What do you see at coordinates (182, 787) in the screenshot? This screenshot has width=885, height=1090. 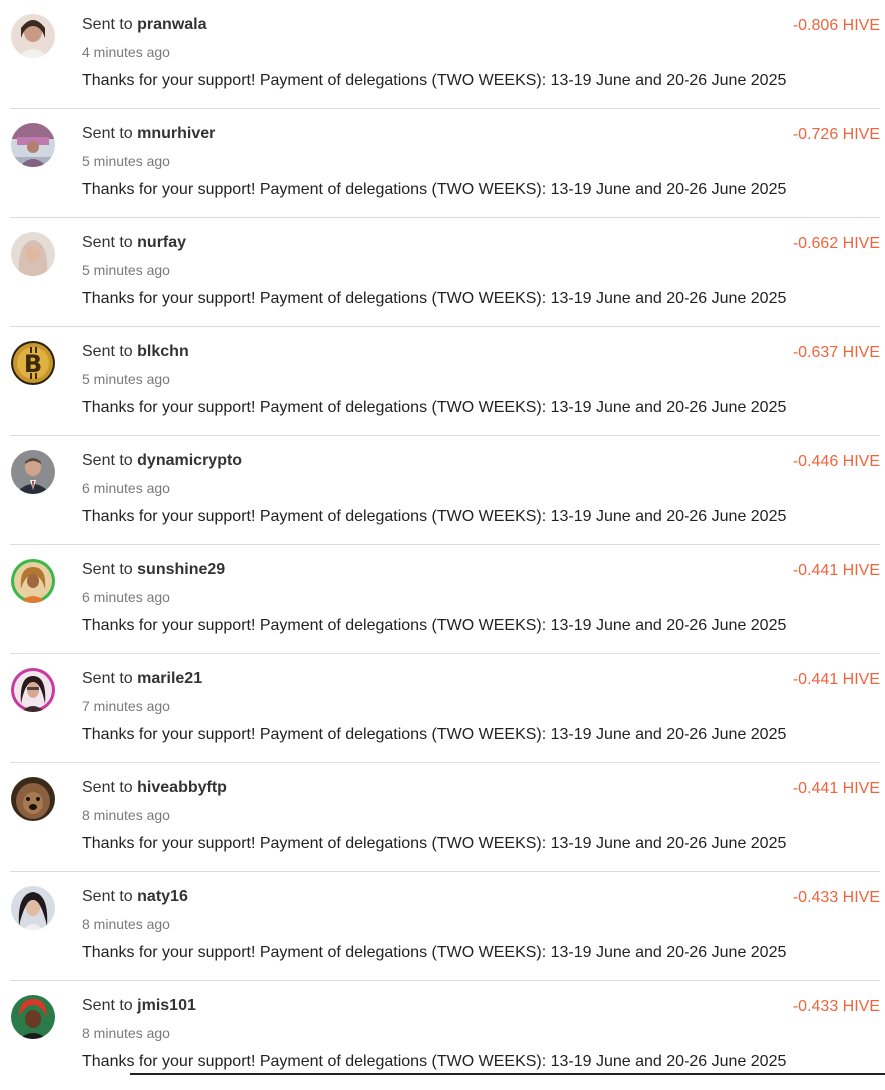 I see `recipient-link: hiveabbyftp` at bounding box center [182, 787].